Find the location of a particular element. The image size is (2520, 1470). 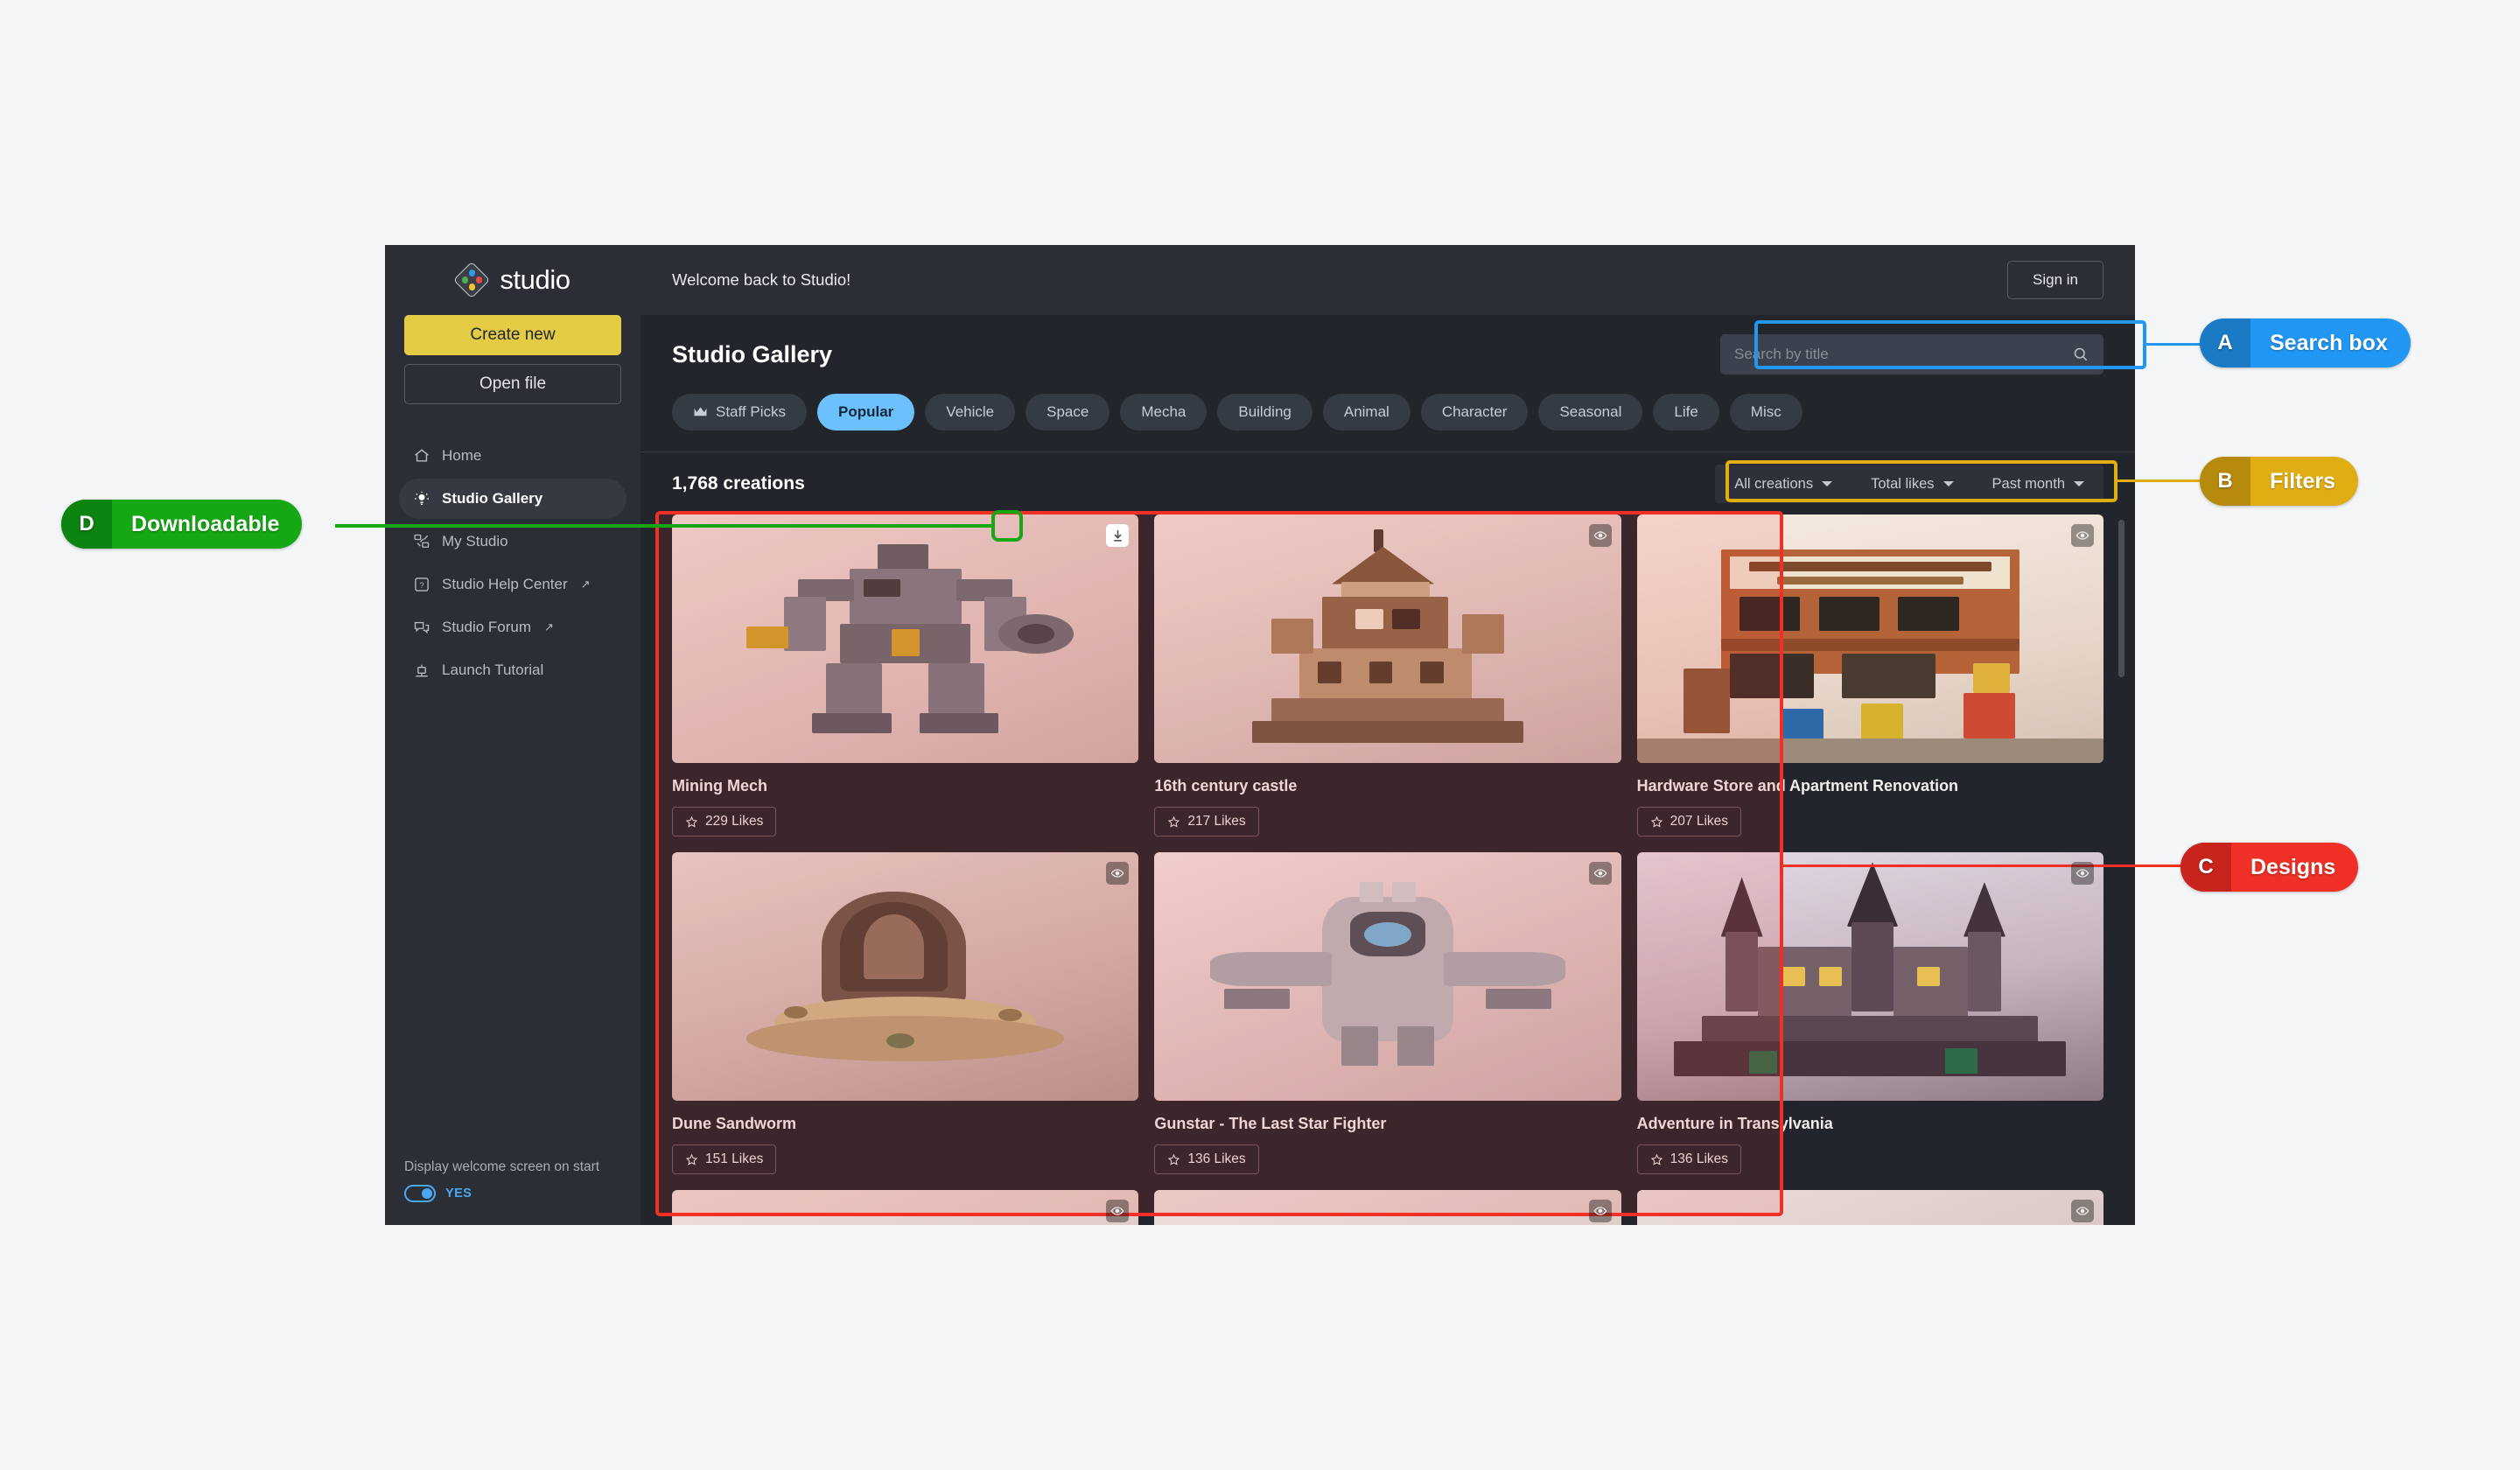

chip-animal: Animal is located at coordinates (1366, 412).